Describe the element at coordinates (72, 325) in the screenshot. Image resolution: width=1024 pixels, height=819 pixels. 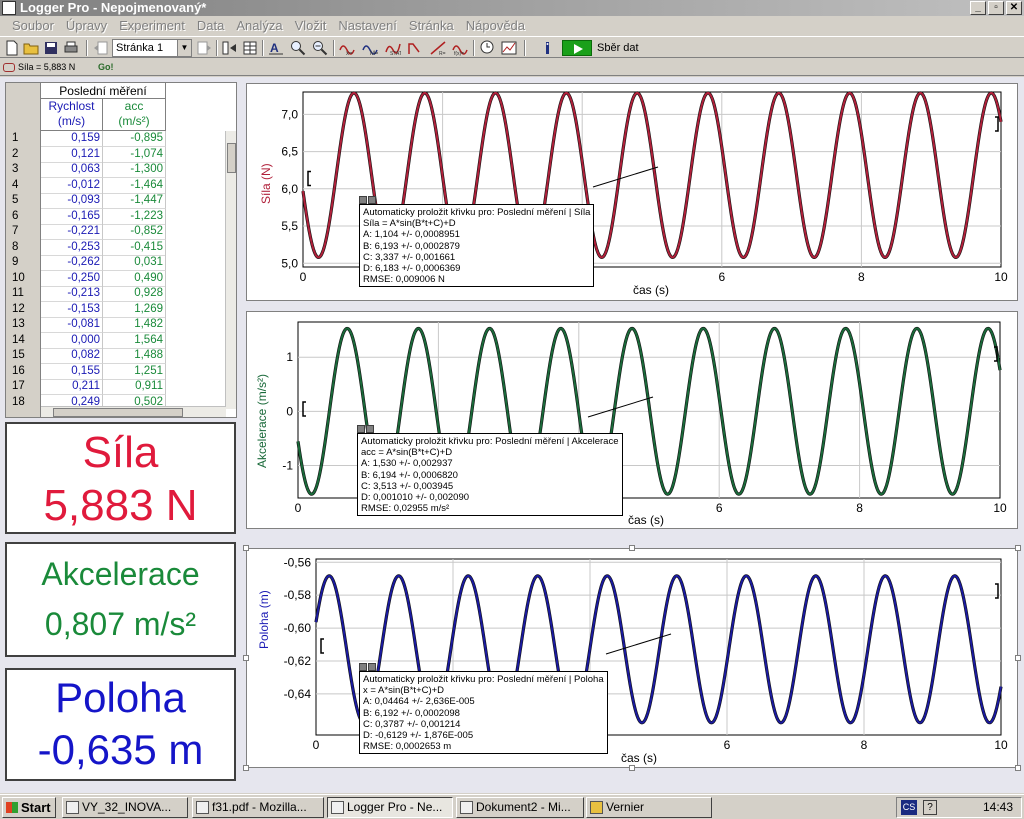
I see `cell-velocity: -0,081` at that location.